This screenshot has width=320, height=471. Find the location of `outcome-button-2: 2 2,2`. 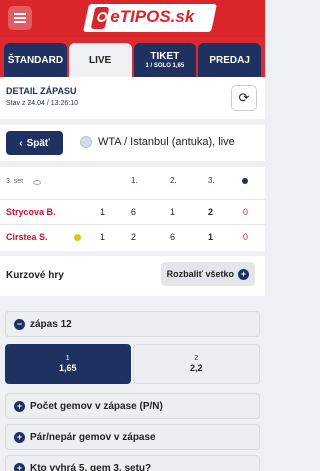

outcome-button-2: 2 2,2 is located at coordinates (196, 364).